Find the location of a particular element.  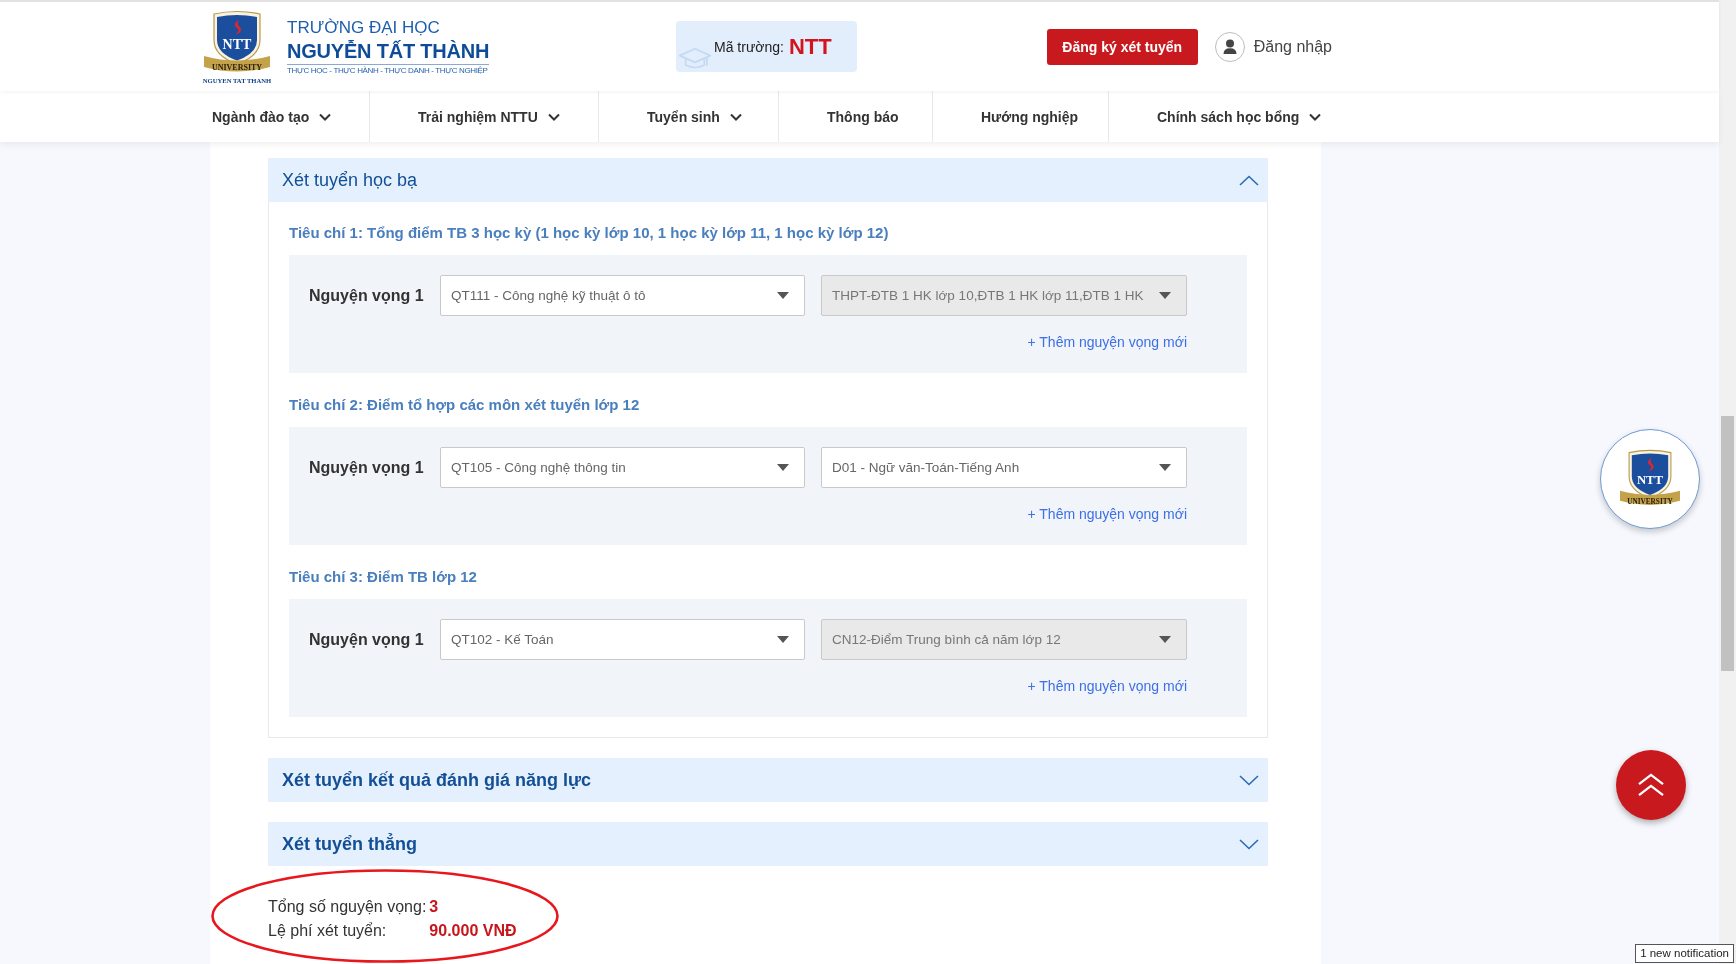

major-select: QT105 - Công nghệ thông tin is located at coordinates (622, 467).